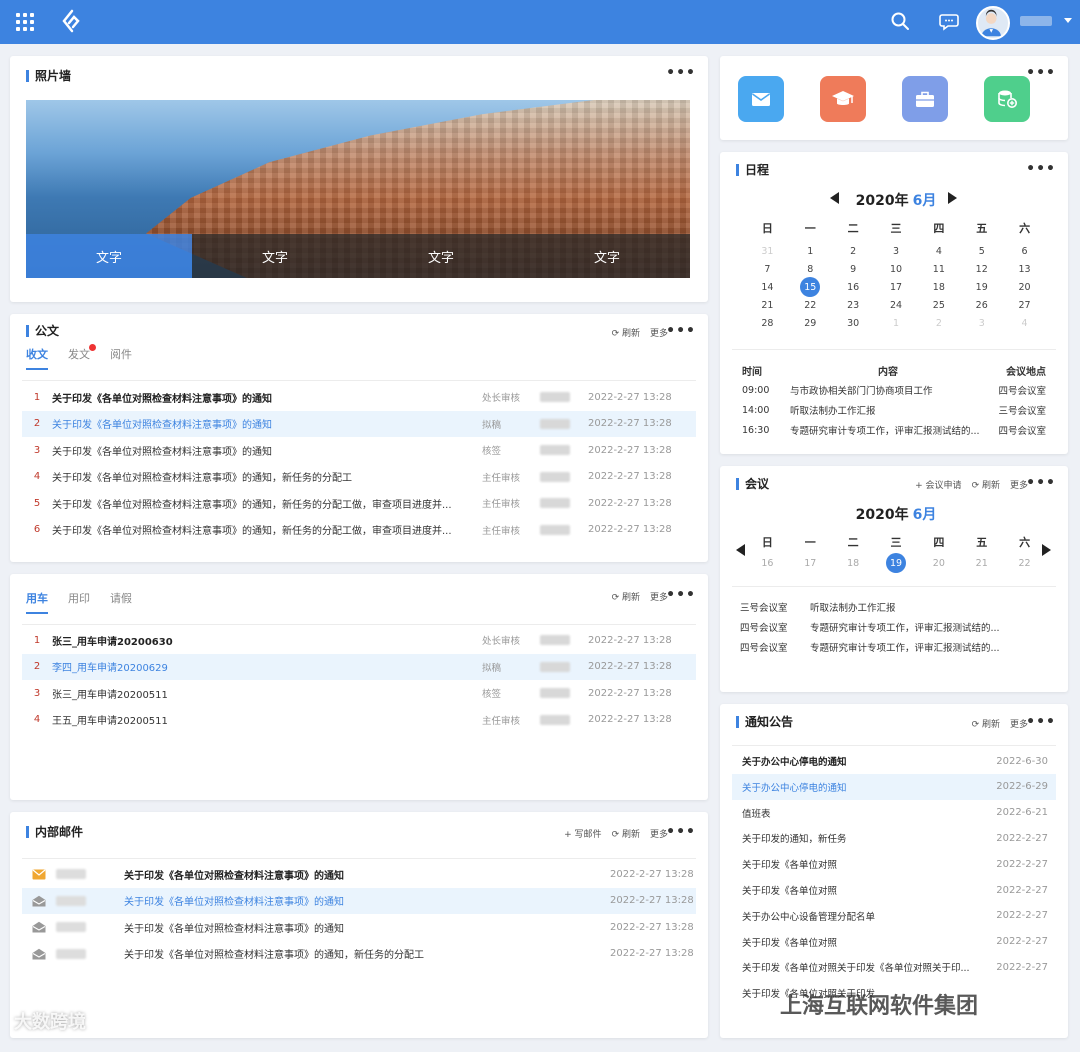  What do you see at coordinates (267, 666) in the screenshot?
I see `row-title: 李四_用车申请20200629` at bounding box center [267, 666].